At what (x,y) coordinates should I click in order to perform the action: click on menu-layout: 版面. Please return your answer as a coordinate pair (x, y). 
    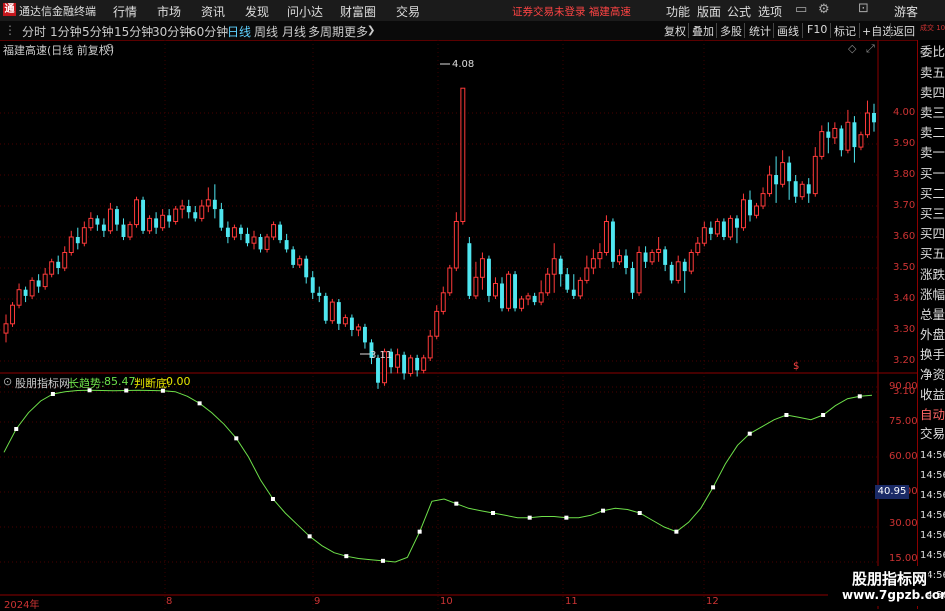
    Looking at the image, I should click on (709, 11).